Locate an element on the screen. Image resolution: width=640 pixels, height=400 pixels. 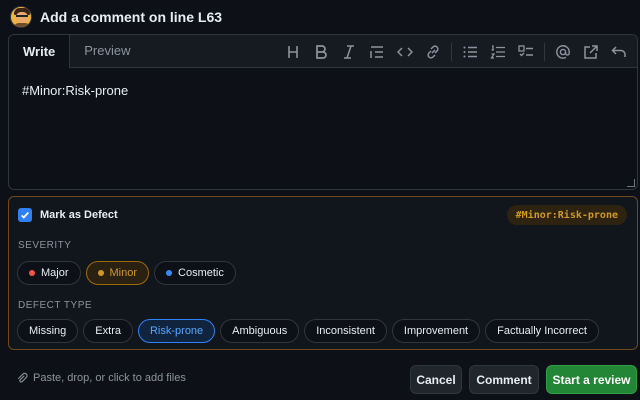
type-chip-factually-incorrect: Factually Incorrect is located at coordinates (542, 331).